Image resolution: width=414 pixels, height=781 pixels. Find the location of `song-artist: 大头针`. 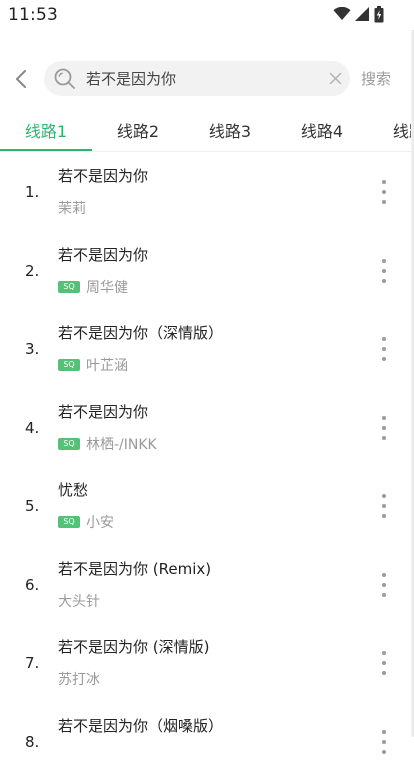

song-artist: 大头针 is located at coordinates (79, 601).